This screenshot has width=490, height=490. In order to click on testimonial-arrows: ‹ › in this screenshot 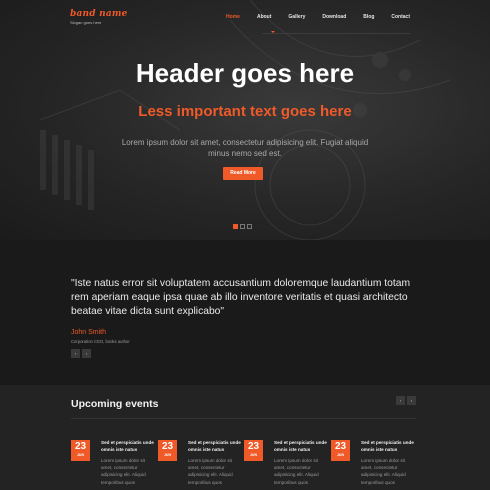, I will do `click(81, 353)`.